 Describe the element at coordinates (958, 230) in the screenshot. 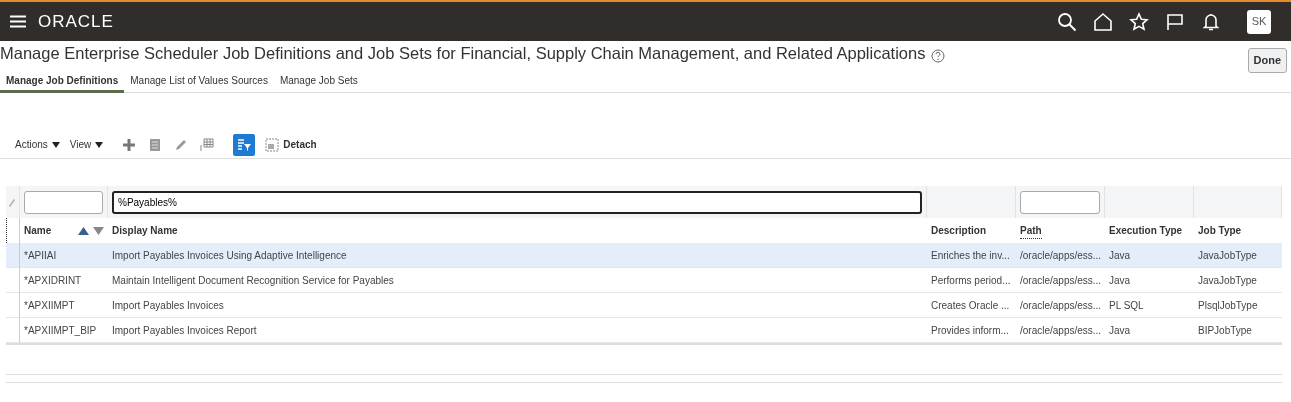

I see `column-header: Description` at that location.